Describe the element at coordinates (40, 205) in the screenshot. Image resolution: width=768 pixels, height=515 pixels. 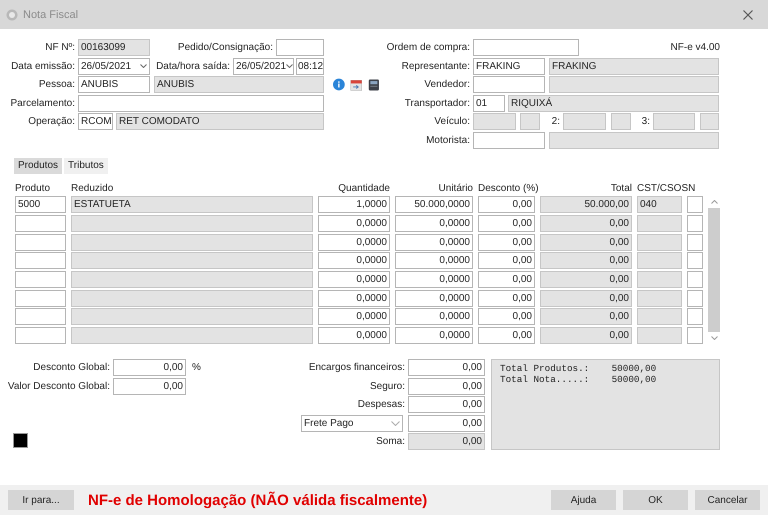
I see `text-field: 5000` at that location.